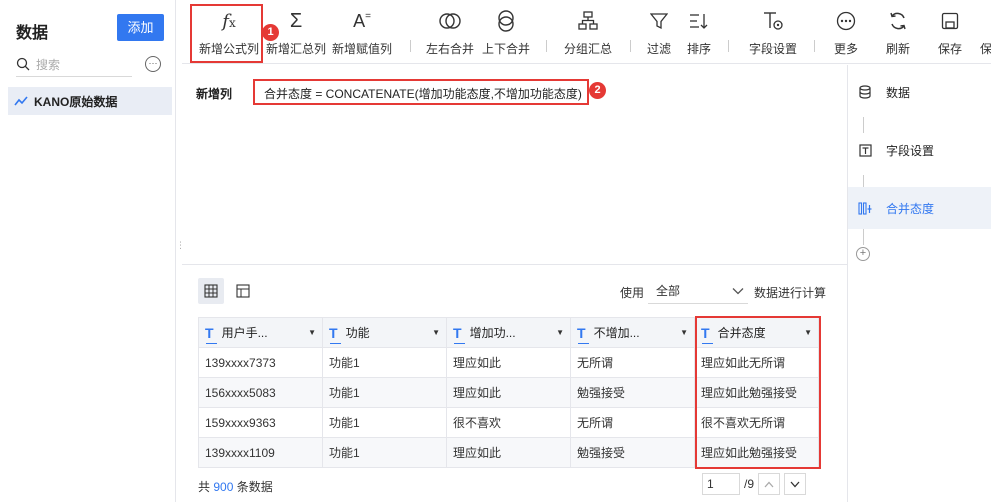  What do you see at coordinates (21, 101) in the screenshot?
I see `line-chart-icon` at bounding box center [21, 101].